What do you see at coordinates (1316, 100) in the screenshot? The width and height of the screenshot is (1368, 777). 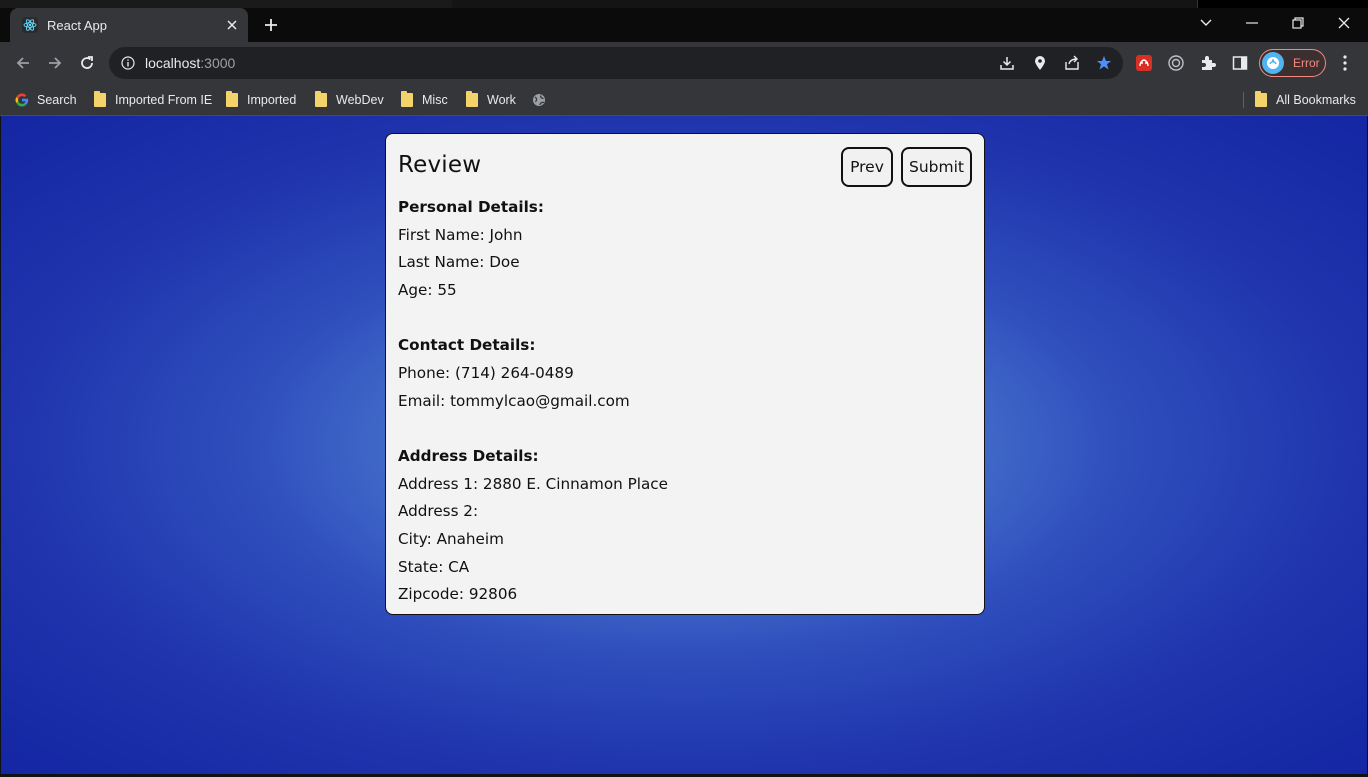 I see `bookmark-label: All Bookmarks` at bounding box center [1316, 100].